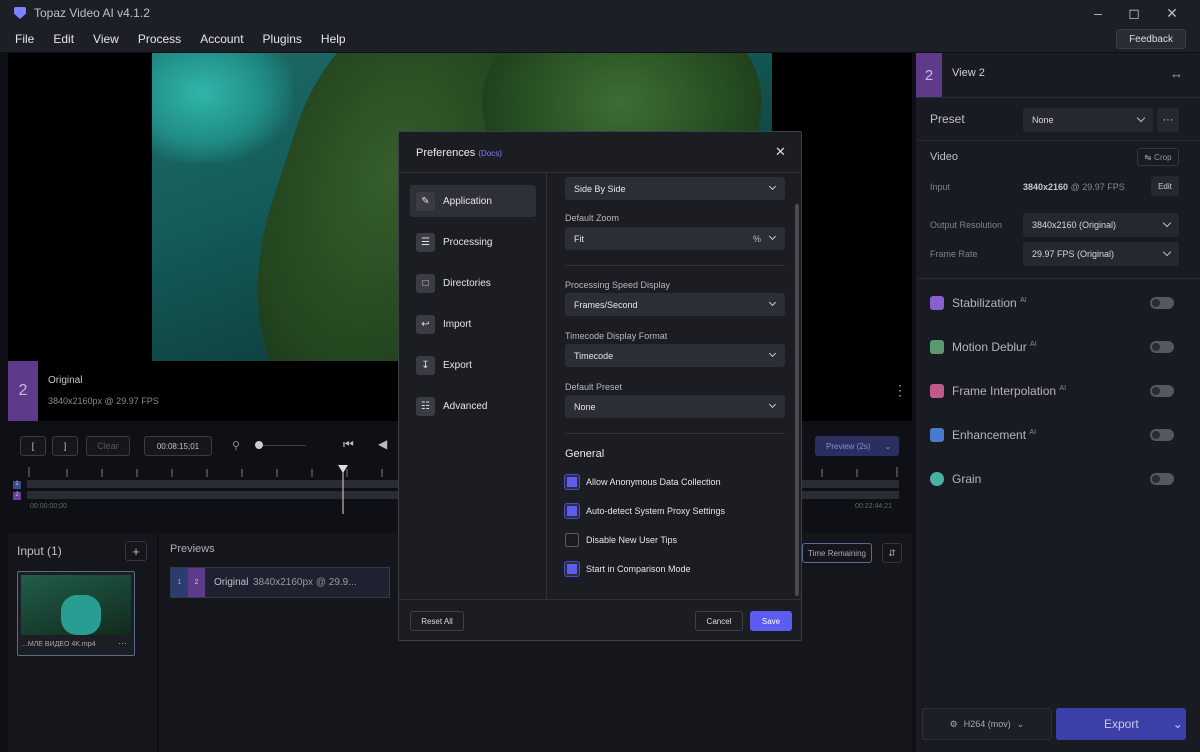  What do you see at coordinates (837, 553) in the screenshot?
I see `time-remaining-button: Time Remaining` at bounding box center [837, 553].